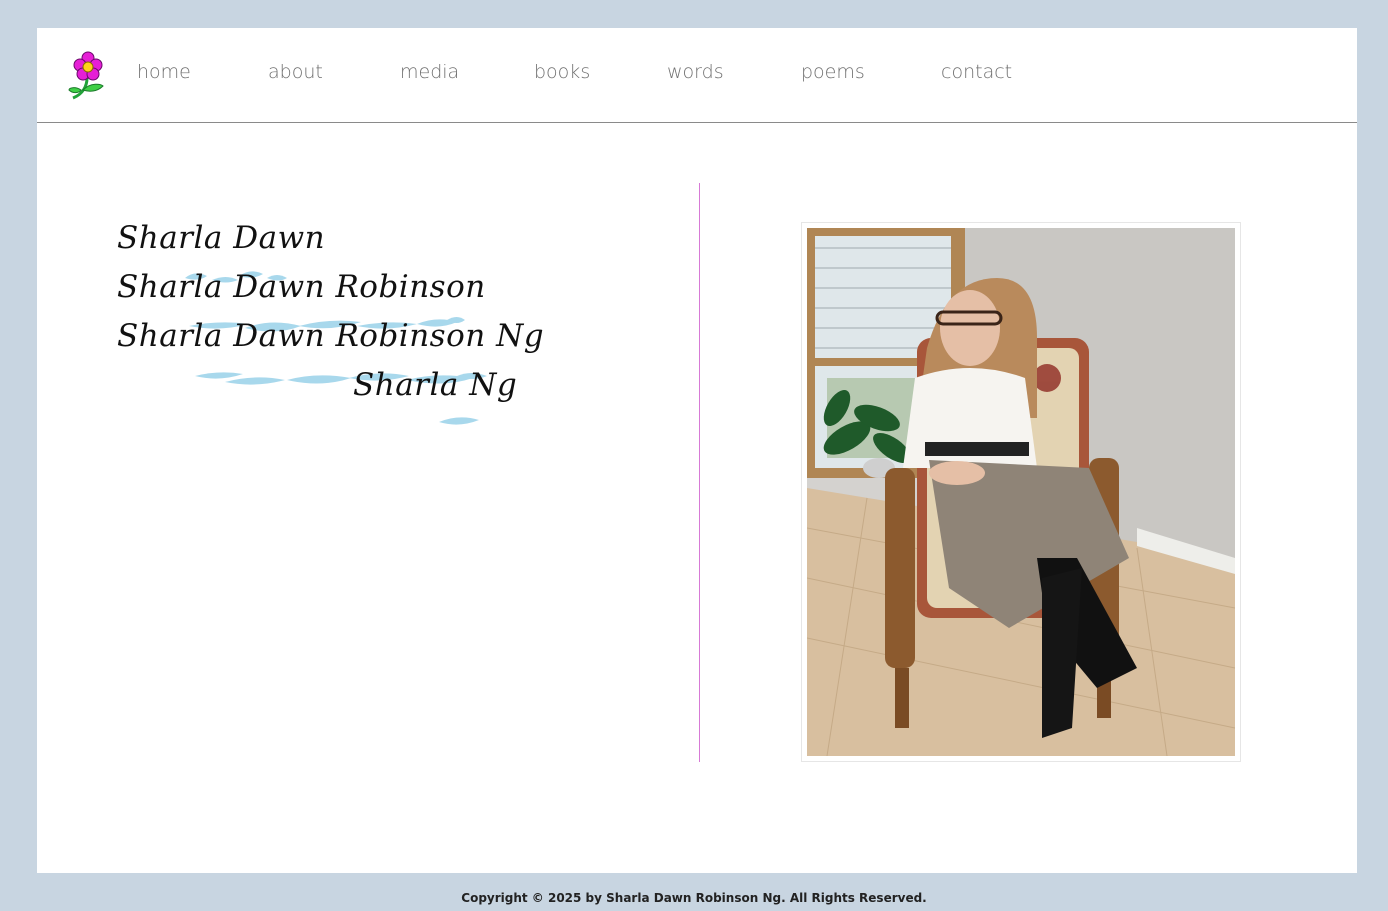  Describe the element at coordinates (429, 72) in the screenshot. I see `nav-media: media` at that location.